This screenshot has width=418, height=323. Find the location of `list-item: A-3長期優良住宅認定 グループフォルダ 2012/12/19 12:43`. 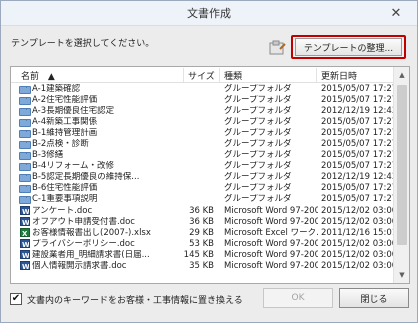

list-item: A-3長期優良住宅認定 グループフォルダ 2012/12/19 12:43 is located at coordinates (202, 111).